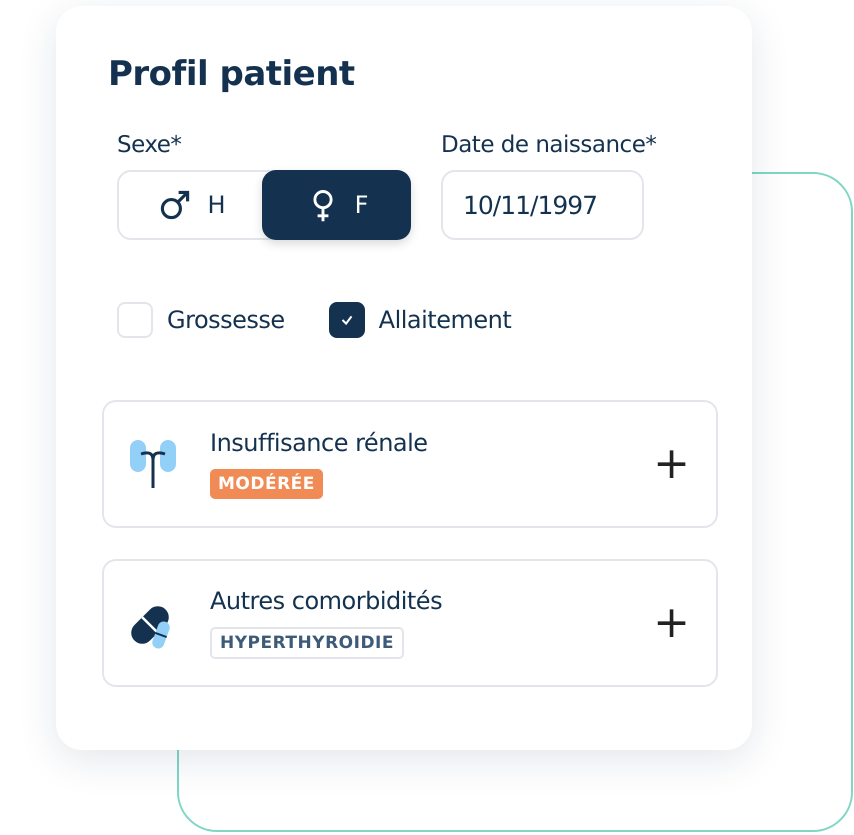 Image resolution: width=854 pixels, height=835 pixels. What do you see at coordinates (232, 74) in the screenshot?
I see `card-title: Profil patient` at bounding box center [232, 74].